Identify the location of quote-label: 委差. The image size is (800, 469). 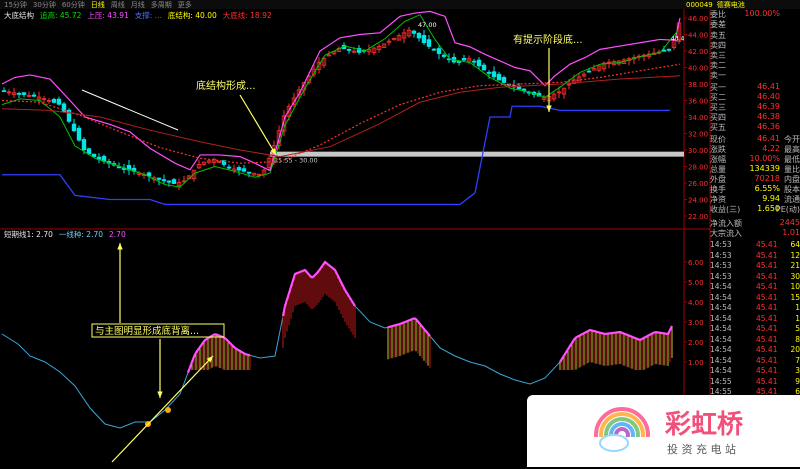
(718, 24).